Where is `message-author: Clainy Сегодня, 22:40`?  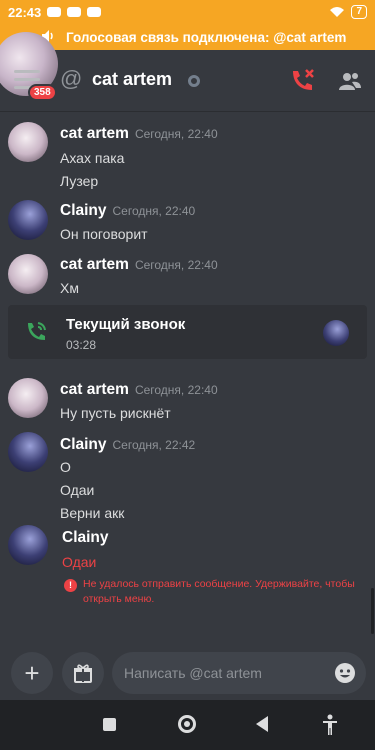
message-author: Clainy Сегодня, 22:40 is located at coordinates (127, 211).